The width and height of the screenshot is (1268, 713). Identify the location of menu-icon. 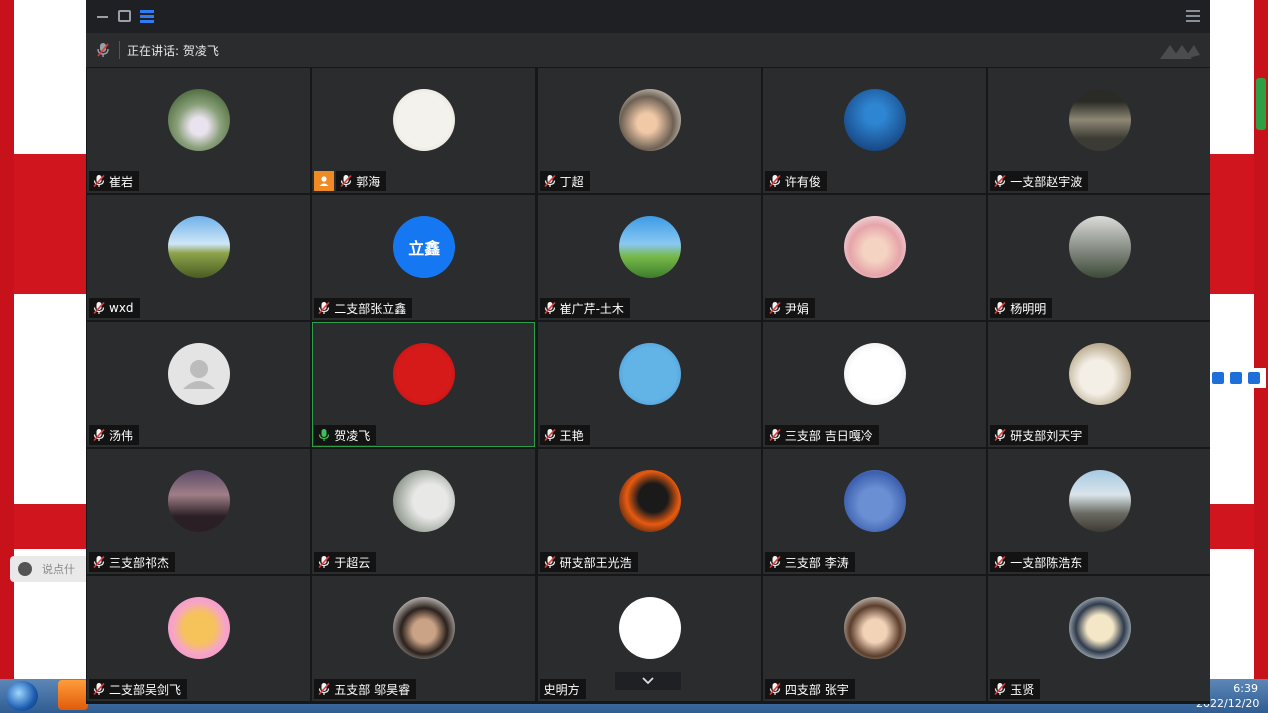
(1193, 17).